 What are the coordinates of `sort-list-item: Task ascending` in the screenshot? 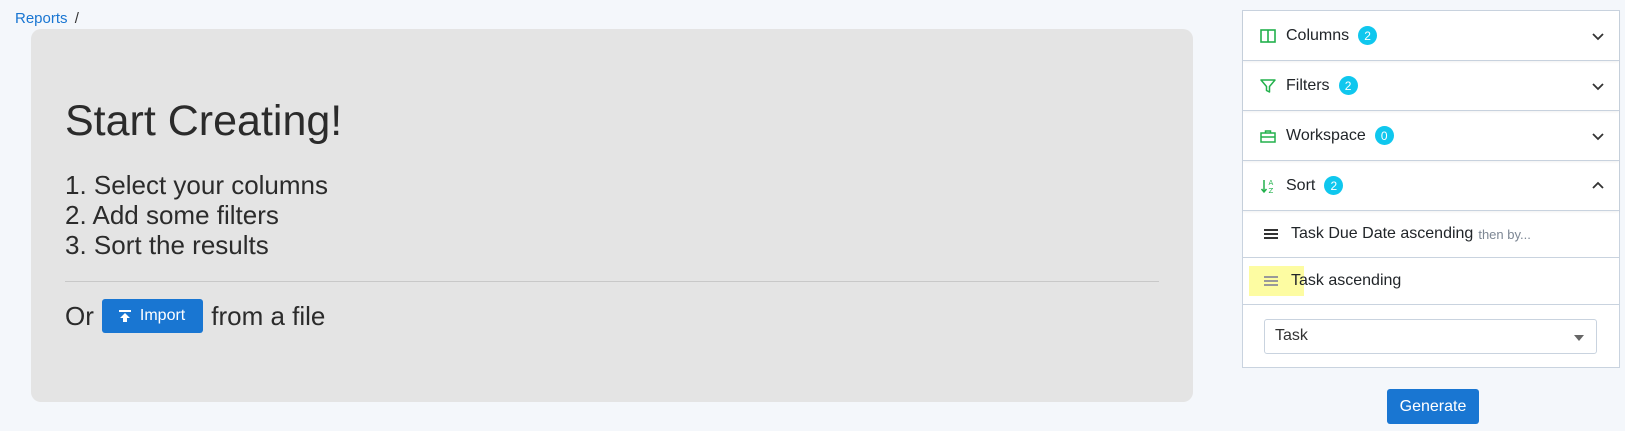 It's located at (1431, 281).